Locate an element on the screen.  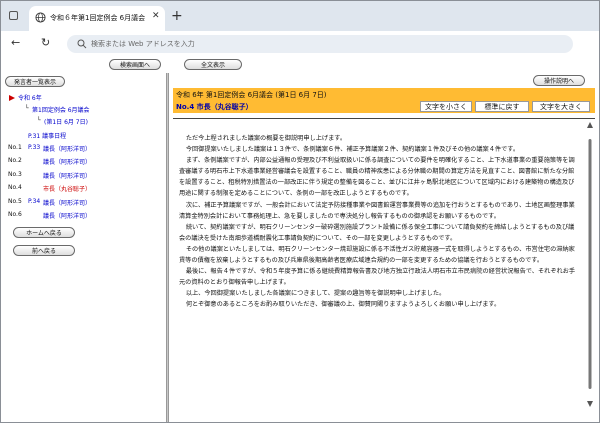
scroll-thumb is located at coordinates (590, 264).